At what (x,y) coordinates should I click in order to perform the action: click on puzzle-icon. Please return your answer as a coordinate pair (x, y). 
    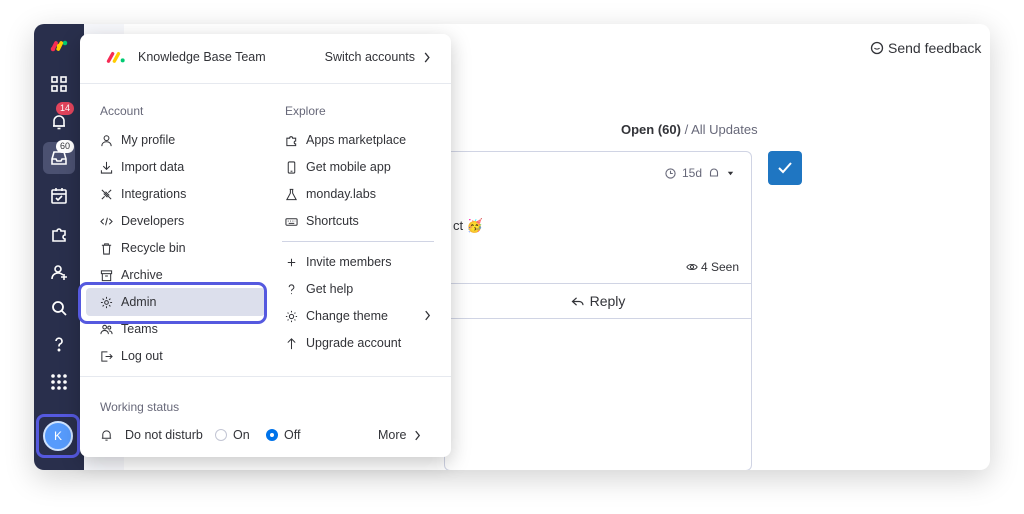
    Looking at the image, I should click on (291, 140).